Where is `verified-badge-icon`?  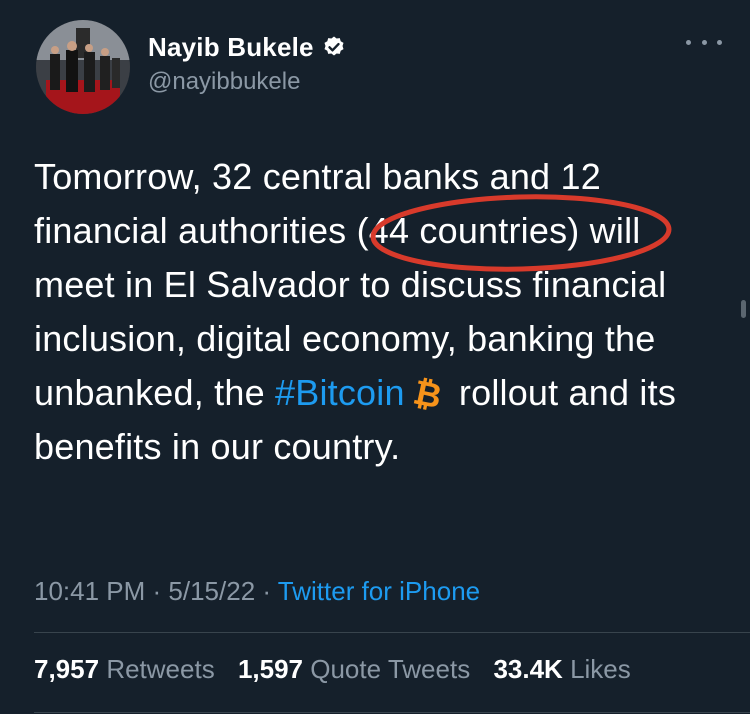 verified-badge-icon is located at coordinates (334, 46).